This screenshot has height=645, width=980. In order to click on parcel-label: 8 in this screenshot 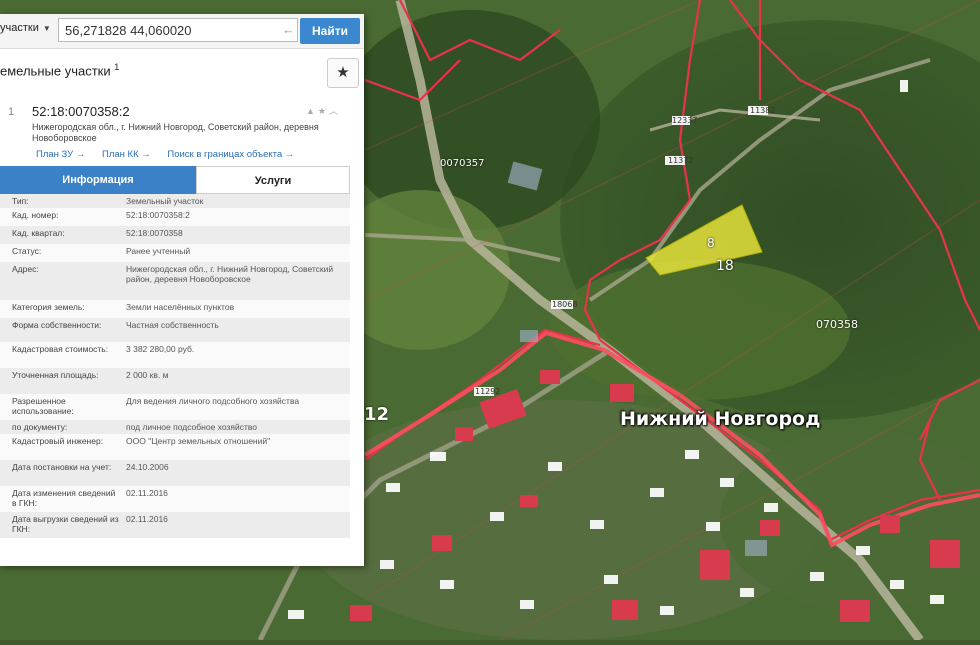, I will do `click(711, 243)`.